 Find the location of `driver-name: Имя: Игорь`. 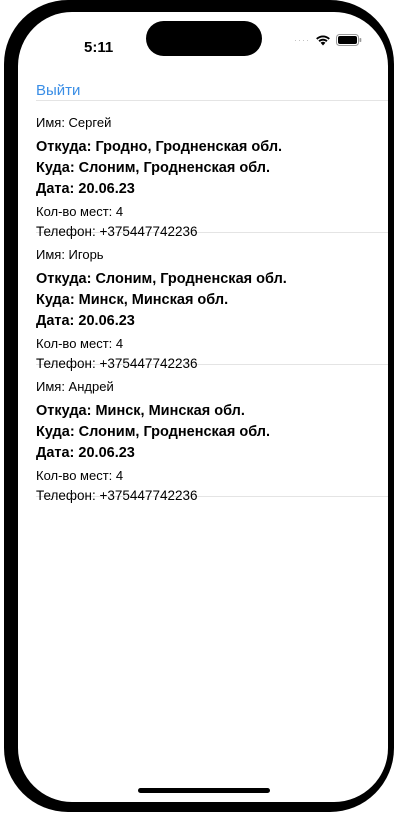

driver-name: Имя: Игорь is located at coordinates (70, 254).